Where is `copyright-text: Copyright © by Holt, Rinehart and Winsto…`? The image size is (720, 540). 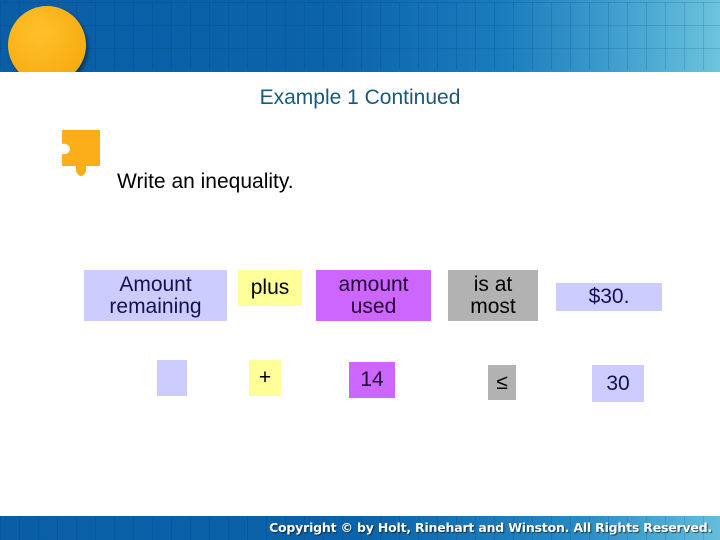 copyright-text: Copyright © by Holt, Rinehart and Winsto… is located at coordinates (490, 527).